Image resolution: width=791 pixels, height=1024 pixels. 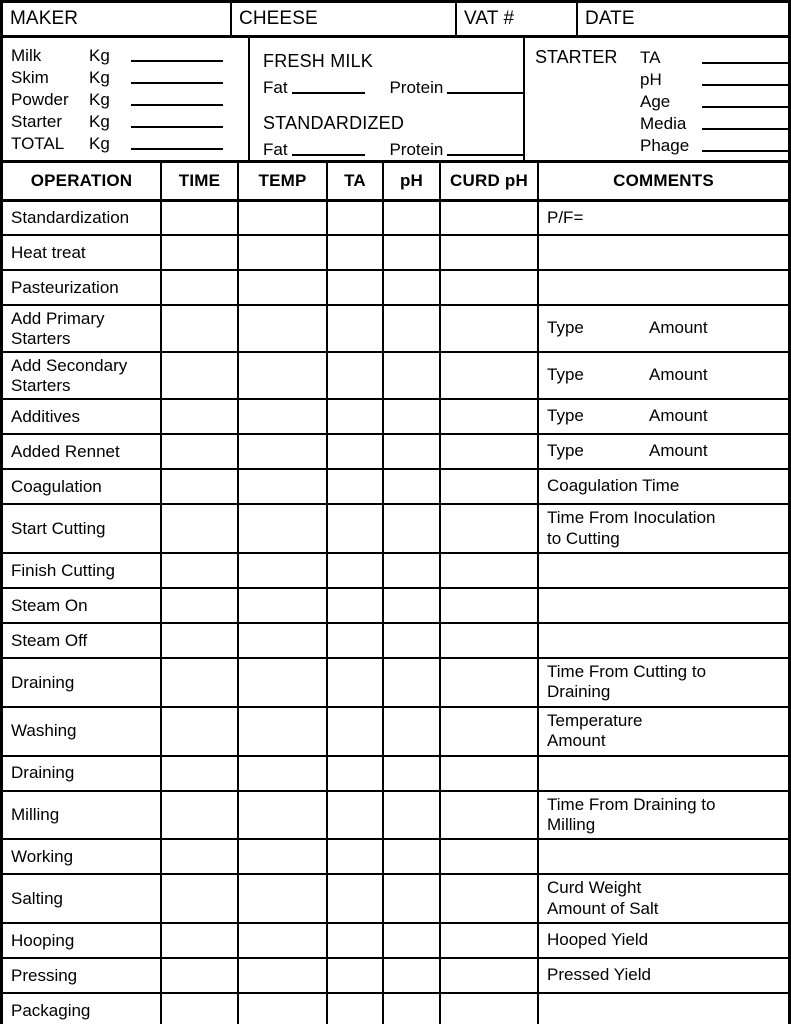 I want to click on comment-cell: Pressed Yield, so click(x=663, y=976).